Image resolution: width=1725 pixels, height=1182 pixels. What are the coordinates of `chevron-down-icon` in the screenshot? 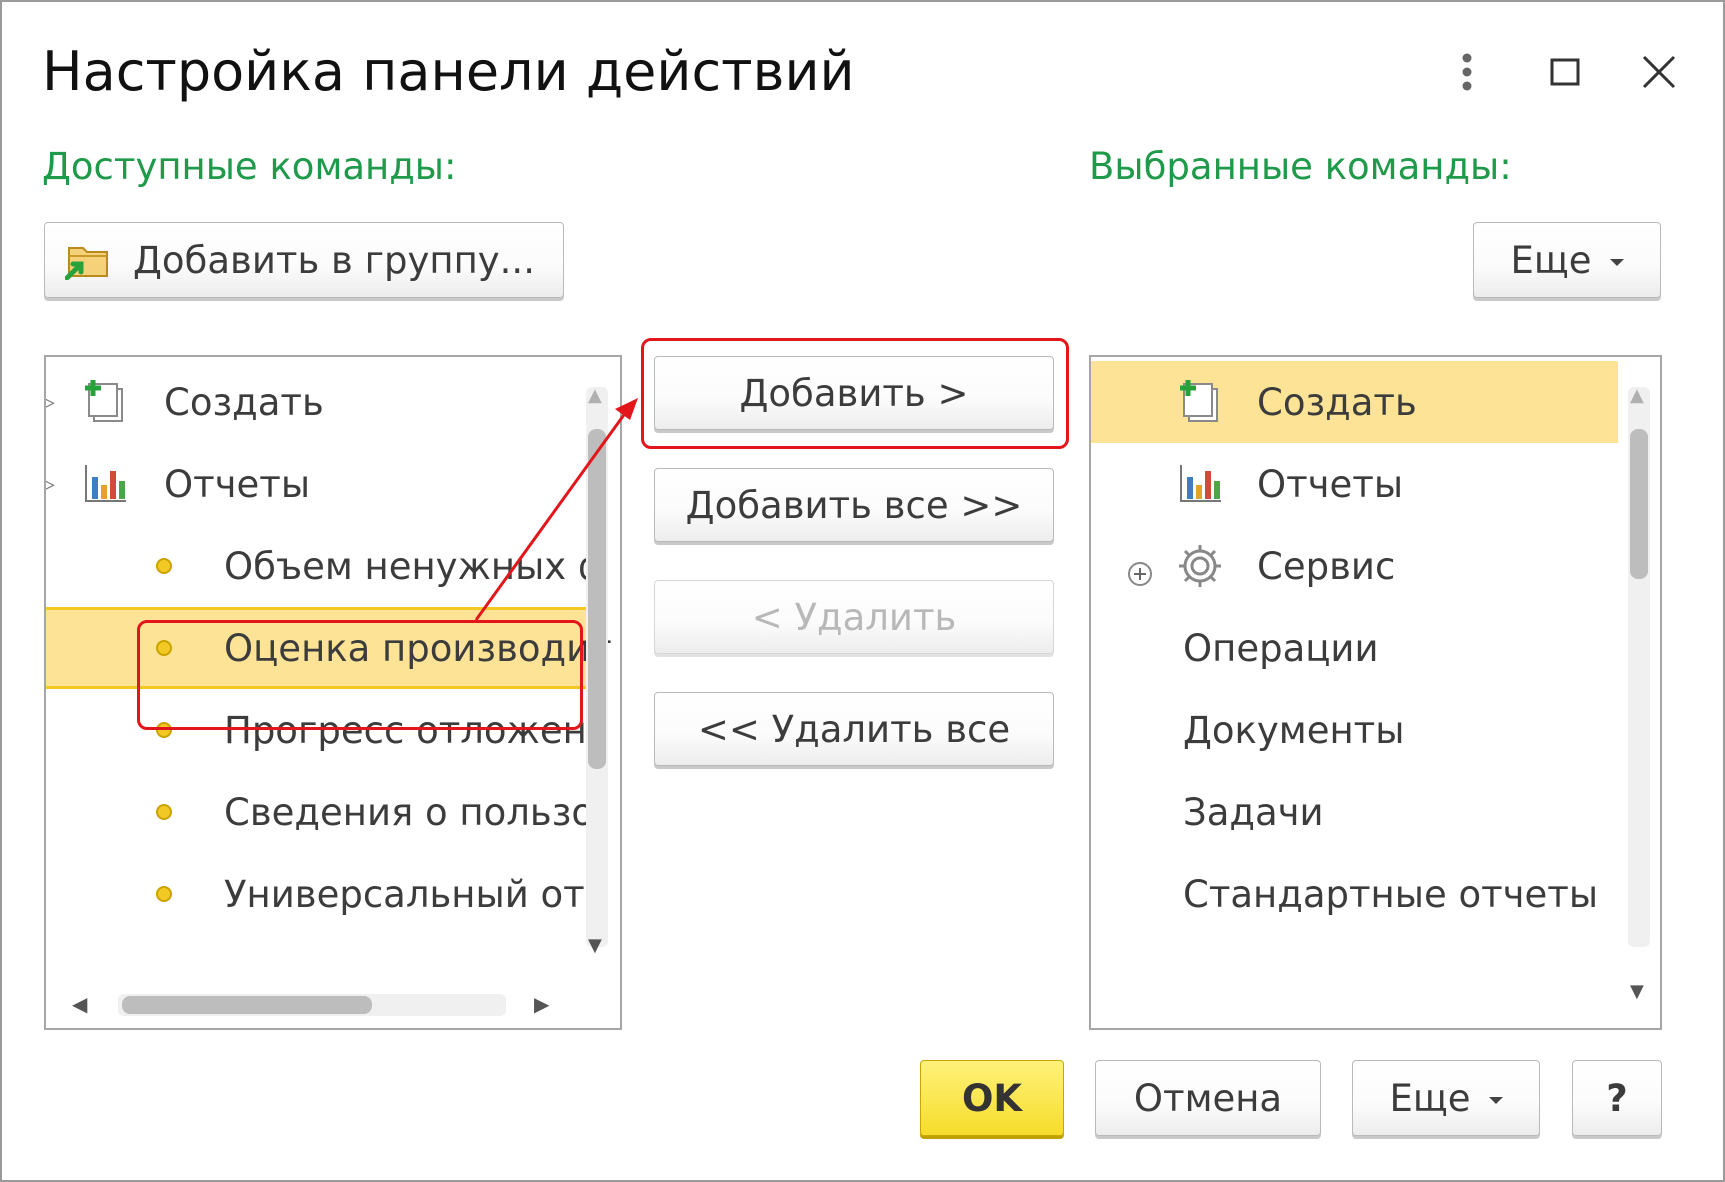 It's located at (1495, 1100).